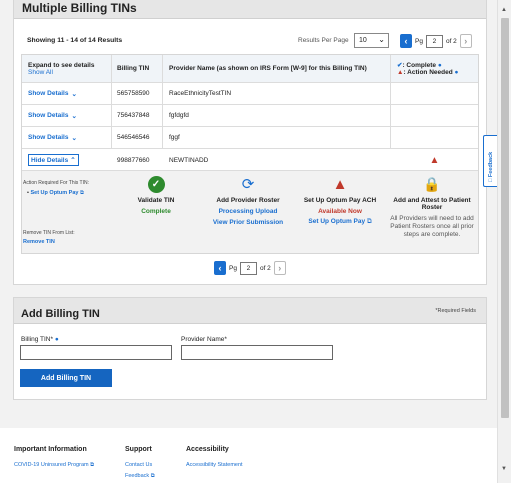  What do you see at coordinates (248, 222) in the screenshot?
I see `view-prior-submission-link: View Prior Submission` at bounding box center [248, 222].